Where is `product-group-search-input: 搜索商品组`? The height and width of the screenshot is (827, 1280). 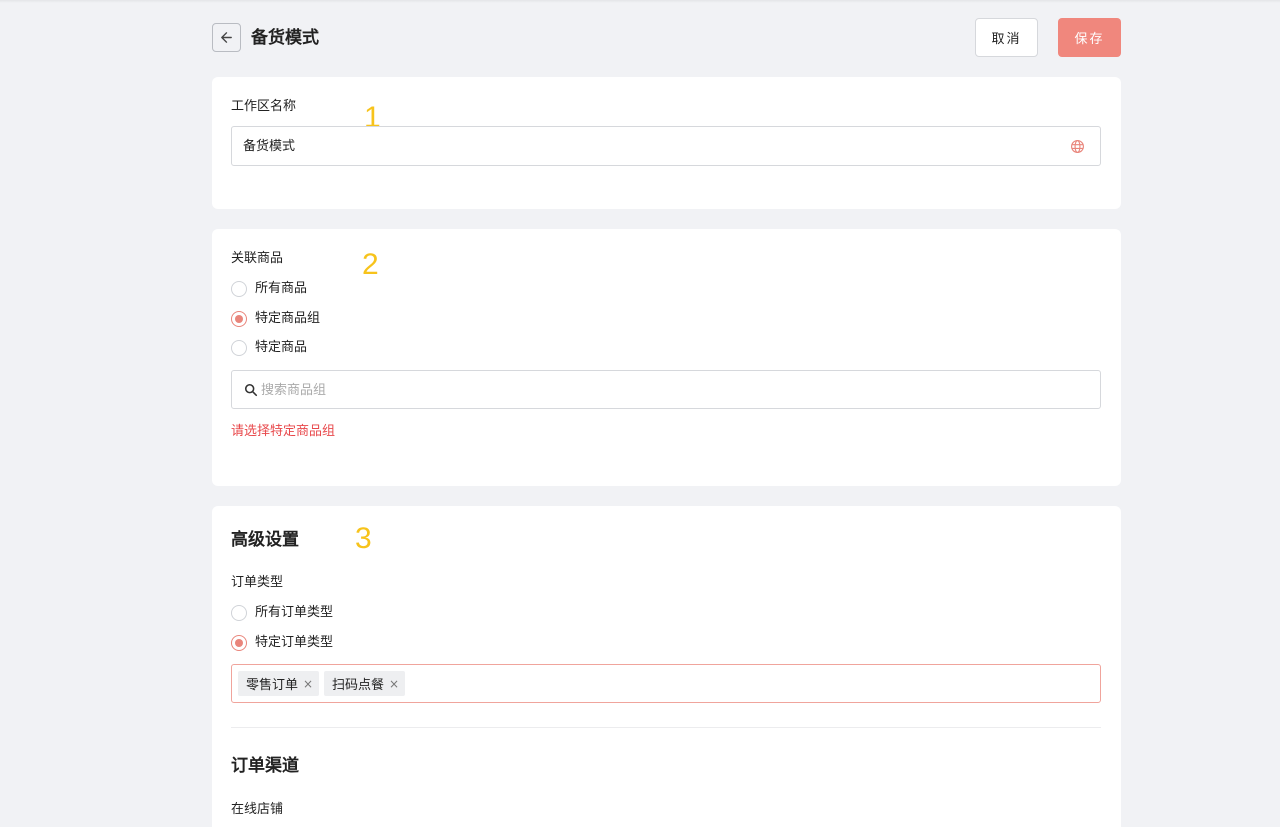 product-group-search-input: 搜索商品组 is located at coordinates (666, 389).